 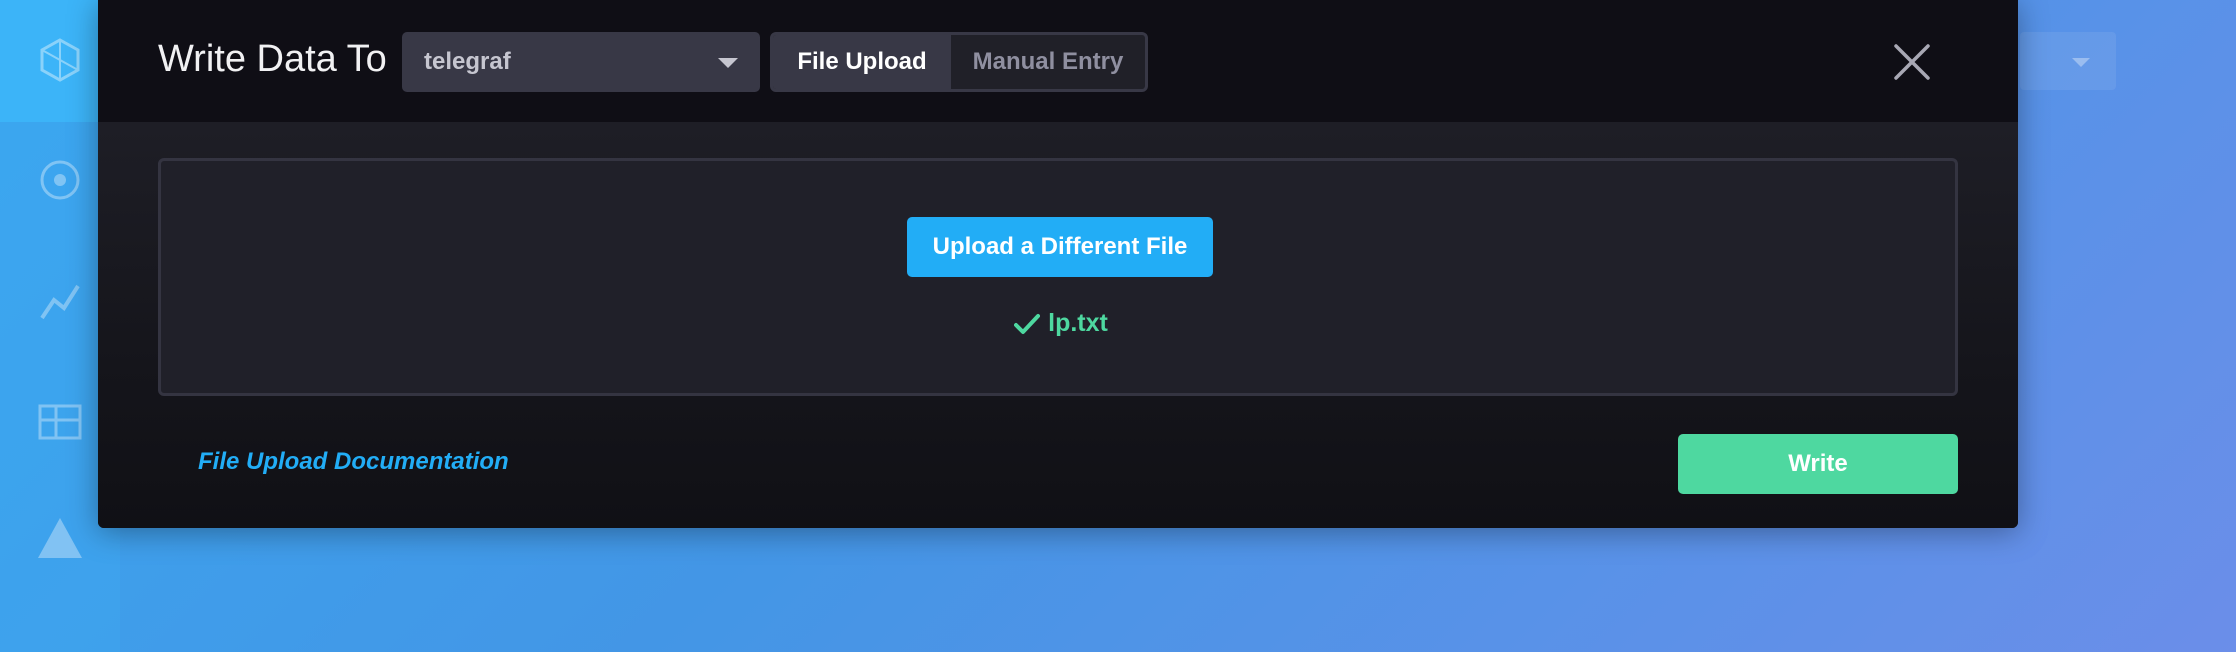 I want to click on data-explorer-icon, so click(x=60, y=180).